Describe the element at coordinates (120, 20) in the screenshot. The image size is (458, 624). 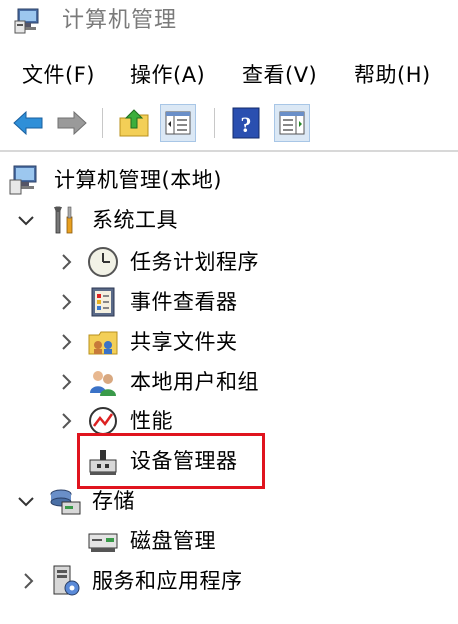
I see `window-title: 计算机管理` at that location.